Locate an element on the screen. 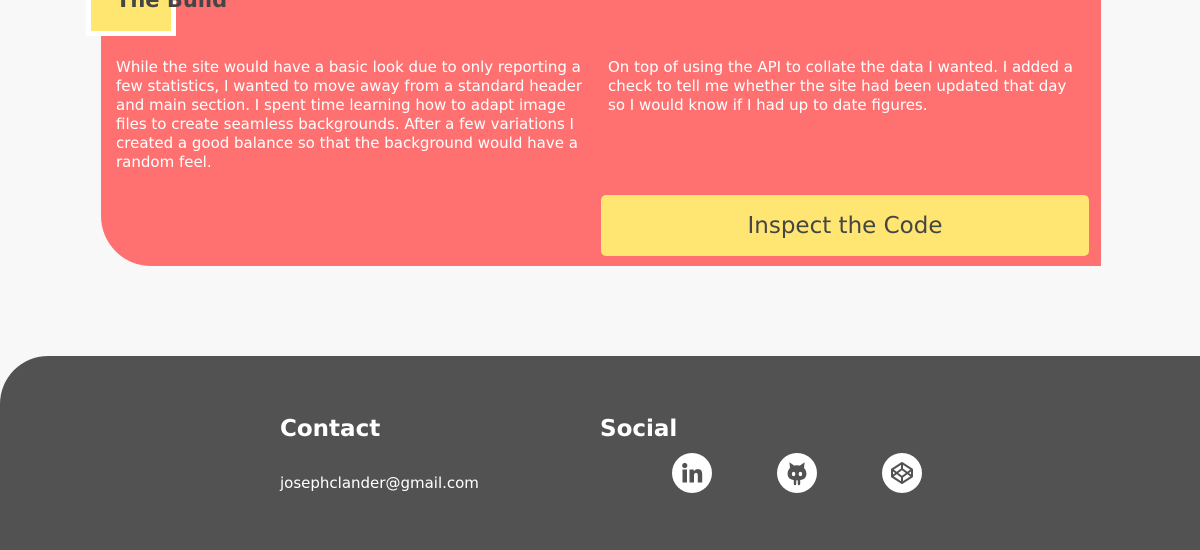 Image resolution: width=1200 pixels, height=550 pixels. linkedin-icon is located at coordinates (692, 473).